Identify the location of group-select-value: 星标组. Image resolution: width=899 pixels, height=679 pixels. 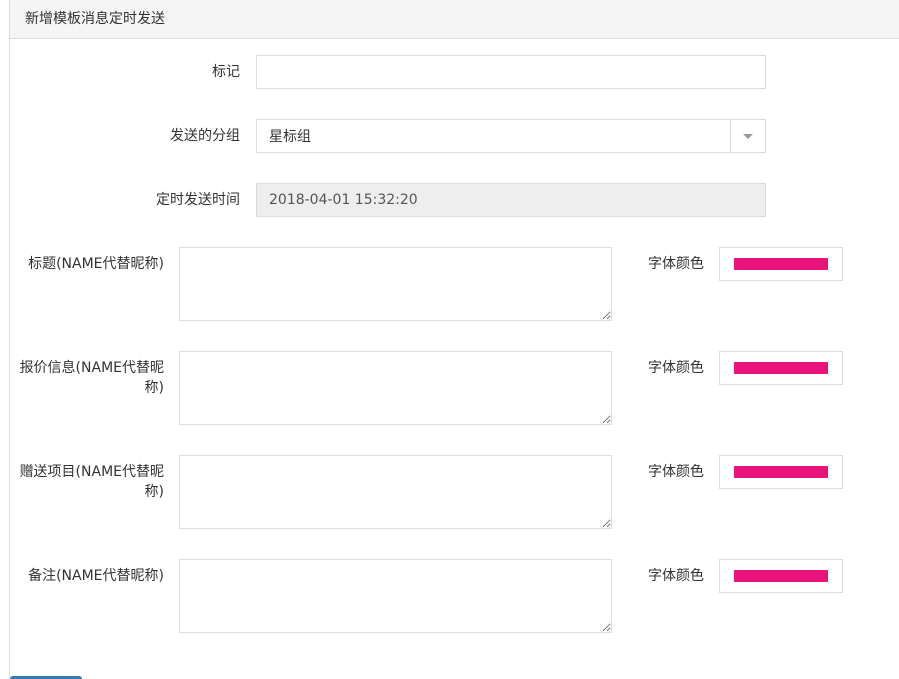
(290, 137).